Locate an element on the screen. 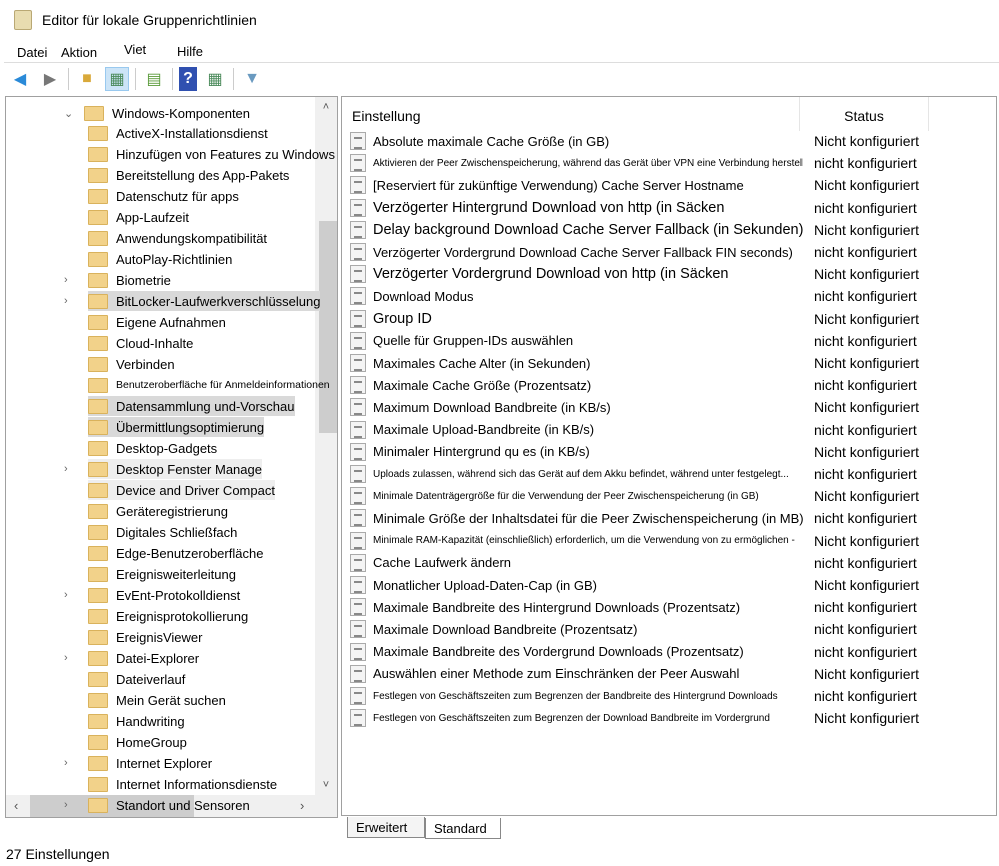  tree-item: › Standort und Sensoren is located at coordinates (157, 805).